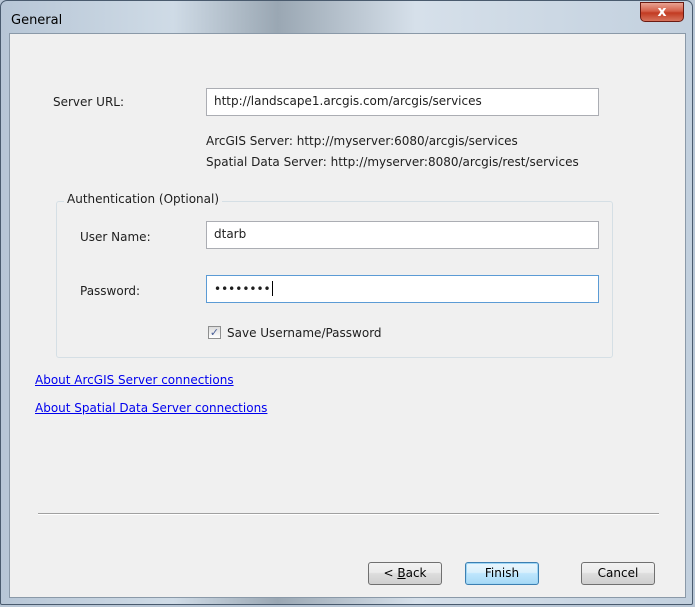  I want to click on username-label: User Name:, so click(115, 237).